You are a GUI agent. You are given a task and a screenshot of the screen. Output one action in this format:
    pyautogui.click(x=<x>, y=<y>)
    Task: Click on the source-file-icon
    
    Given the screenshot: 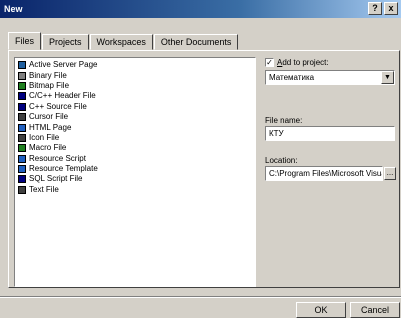 What is the action you would take?
    pyautogui.click(x=22, y=106)
    